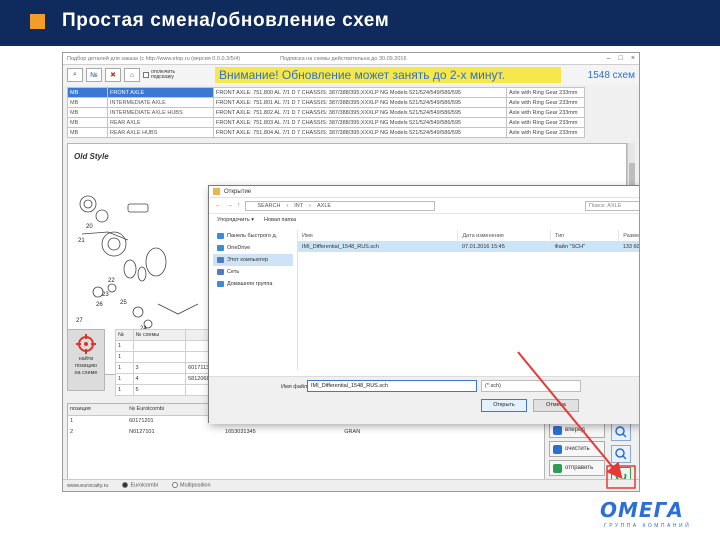 This screenshot has height=540, width=720. Describe the element at coordinates (162, 102) in the screenshot. I see `category-name: INTERMEDIATE AXLE` at that location.